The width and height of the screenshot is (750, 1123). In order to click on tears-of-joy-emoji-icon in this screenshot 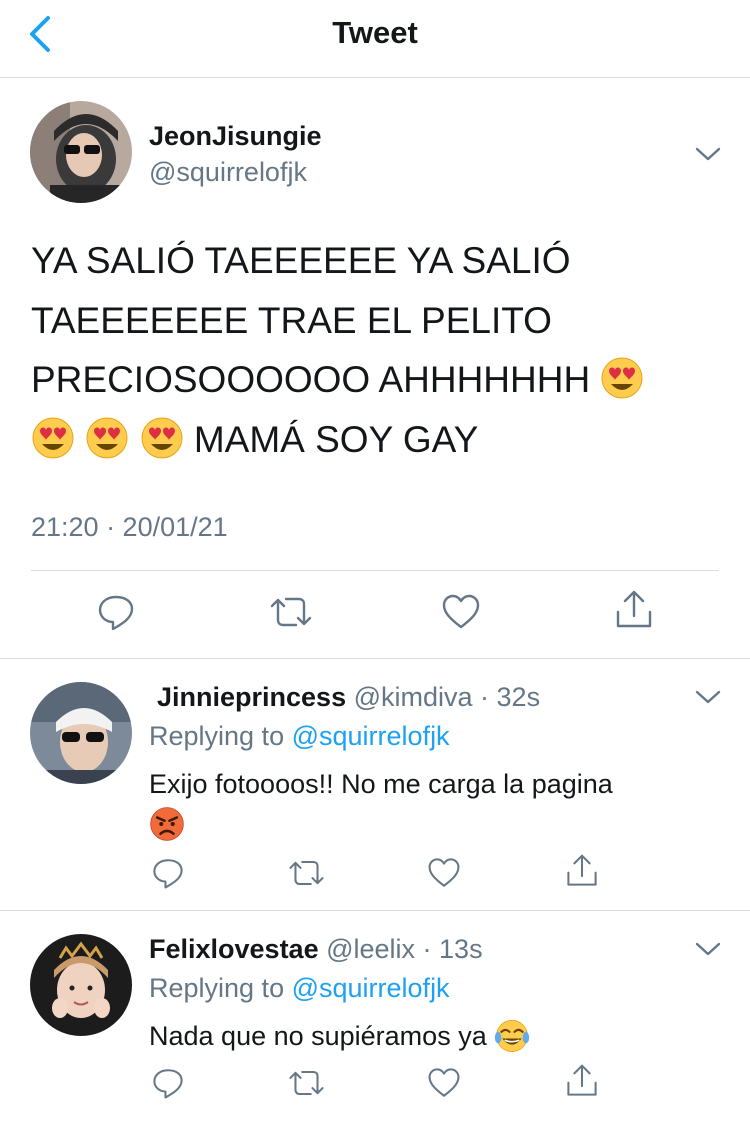, I will do `click(512, 1035)`.